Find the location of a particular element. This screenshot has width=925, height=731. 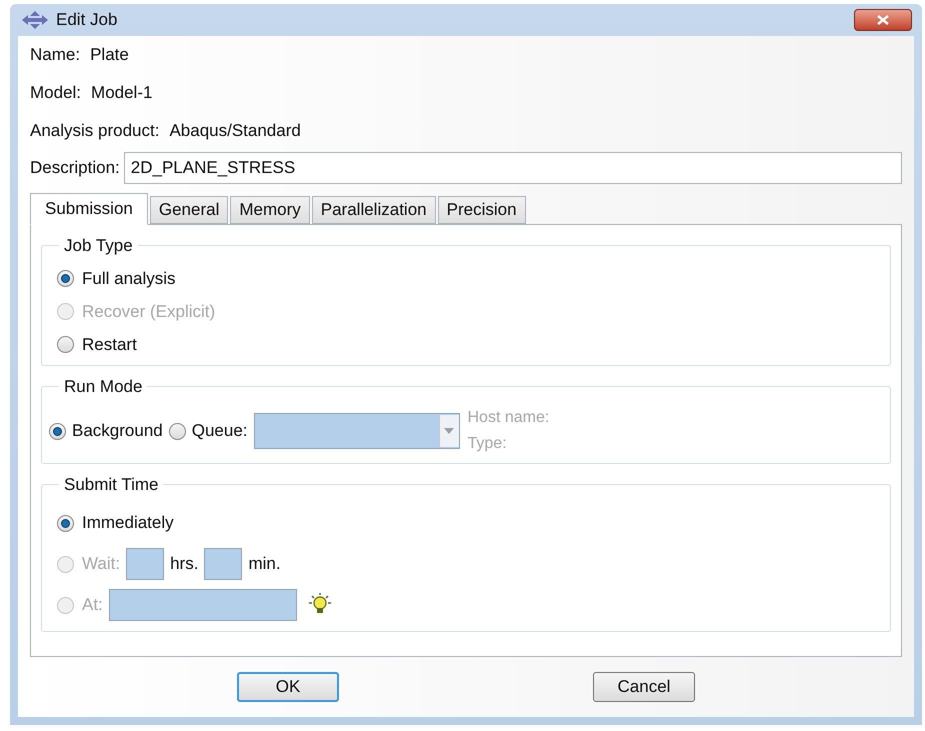

close-icon is located at coordinates (883, 20).